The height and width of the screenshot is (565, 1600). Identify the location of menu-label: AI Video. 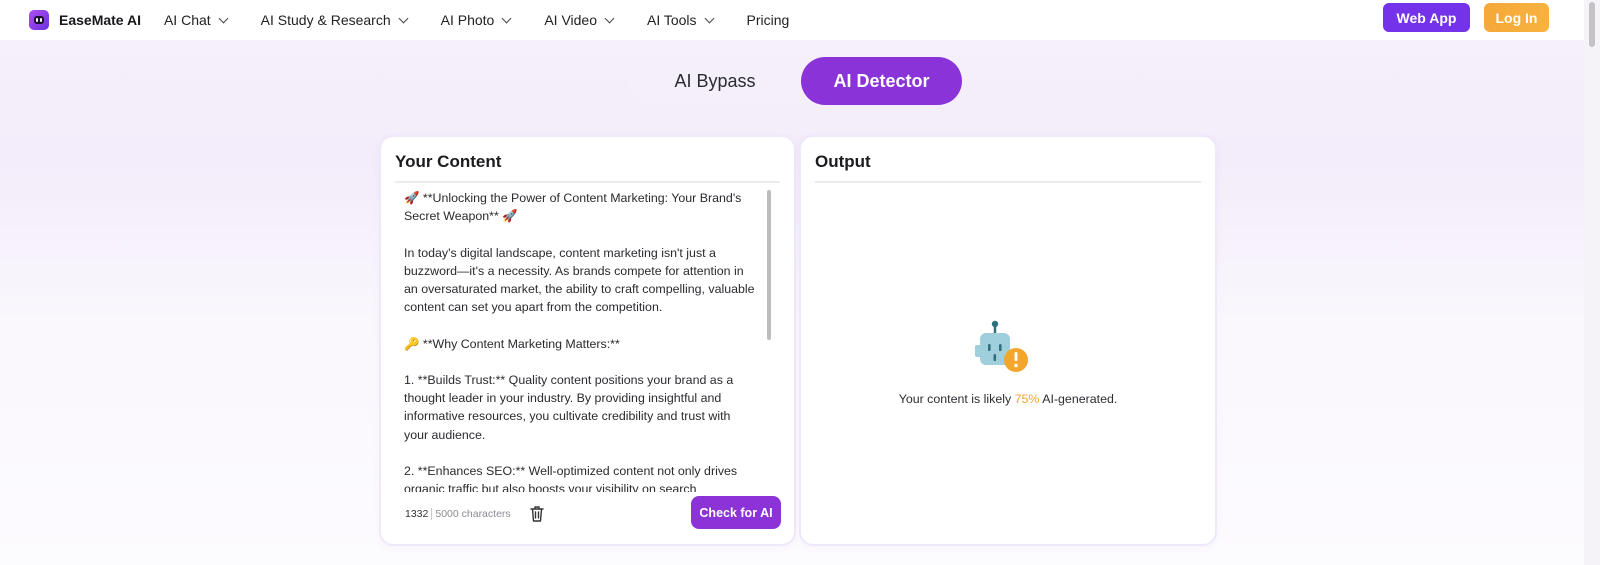
(570, 20).